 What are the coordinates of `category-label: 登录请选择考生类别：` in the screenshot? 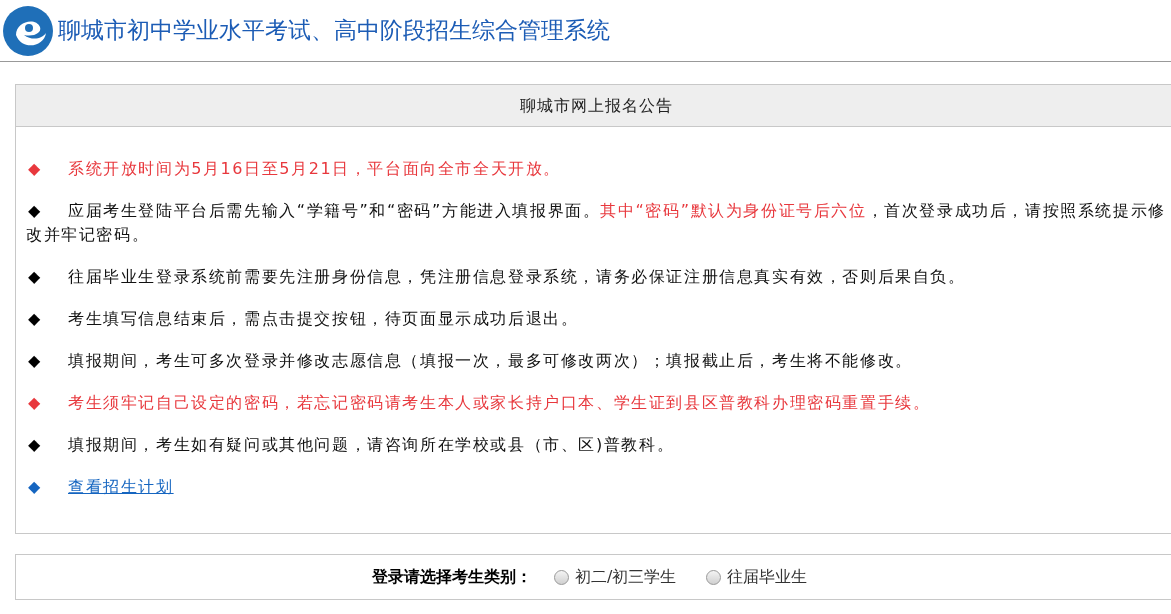 It's located at (452, 577).